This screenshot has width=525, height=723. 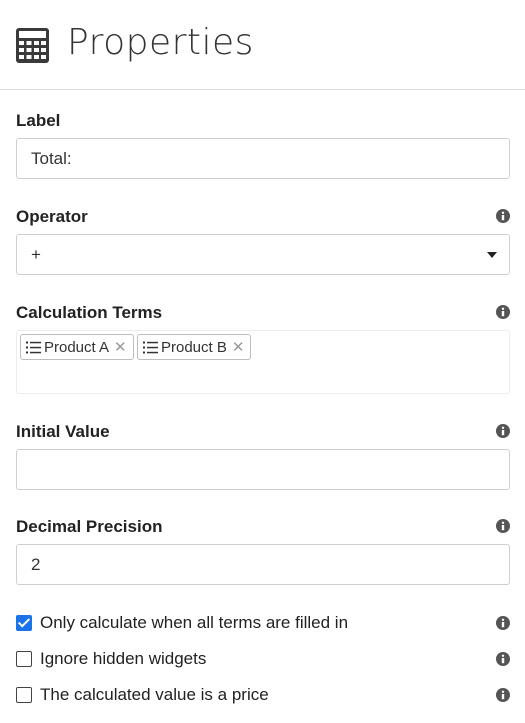 What do you see at coordinates (38, 120) in the screenshot?
I see `label-field-label: Label` at bounding box center [38, 120].